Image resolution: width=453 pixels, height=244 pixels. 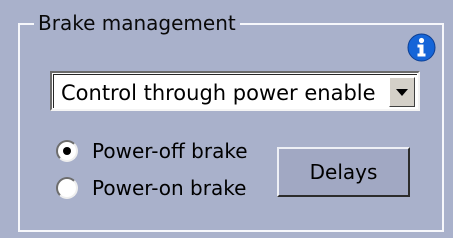 I want to click on radio-label-power-off: Power-off brake, so click(x=170, y=151).